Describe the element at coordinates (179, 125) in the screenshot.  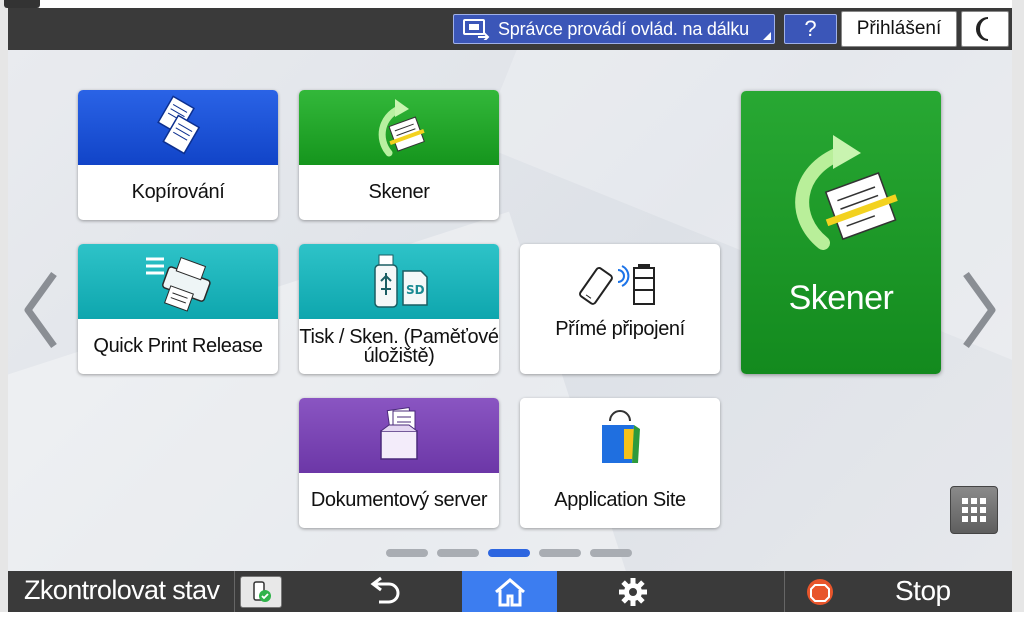
I see `copy-icon` at that location.